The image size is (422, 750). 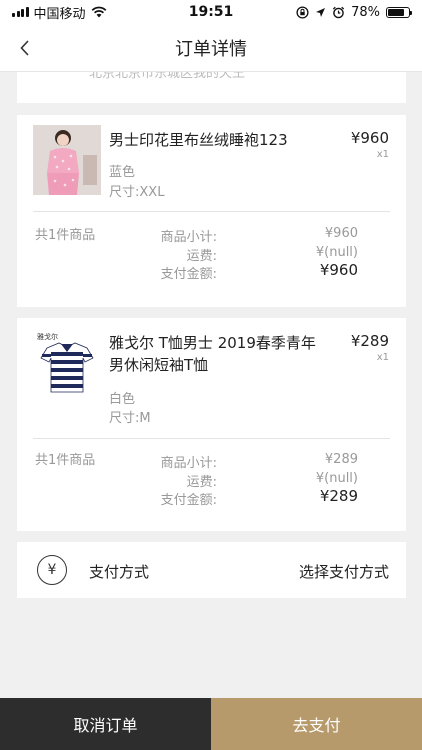 I want to click on address-text: 北京北京市东城区我的天王, so click(x=167, y=76).